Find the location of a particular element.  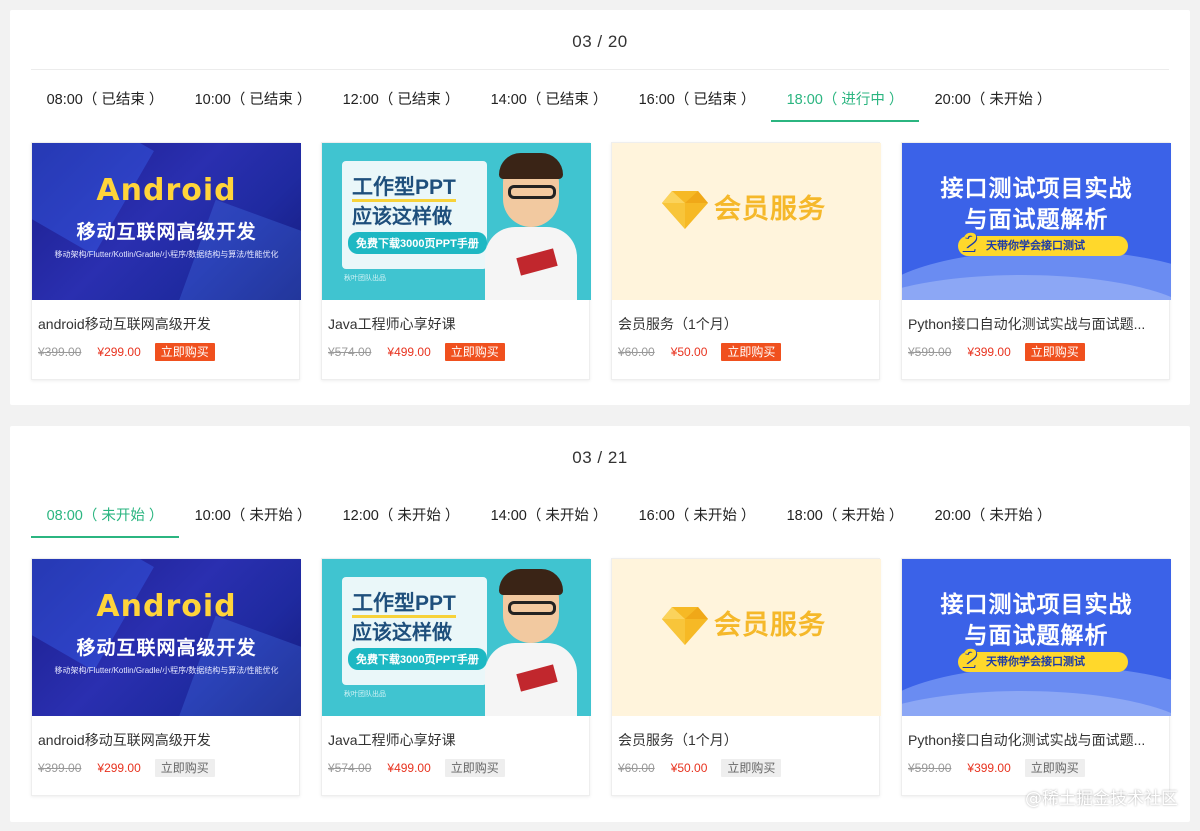

tab-1000: 10:00（ 已结束 ） is located at coordinates (253, 99).